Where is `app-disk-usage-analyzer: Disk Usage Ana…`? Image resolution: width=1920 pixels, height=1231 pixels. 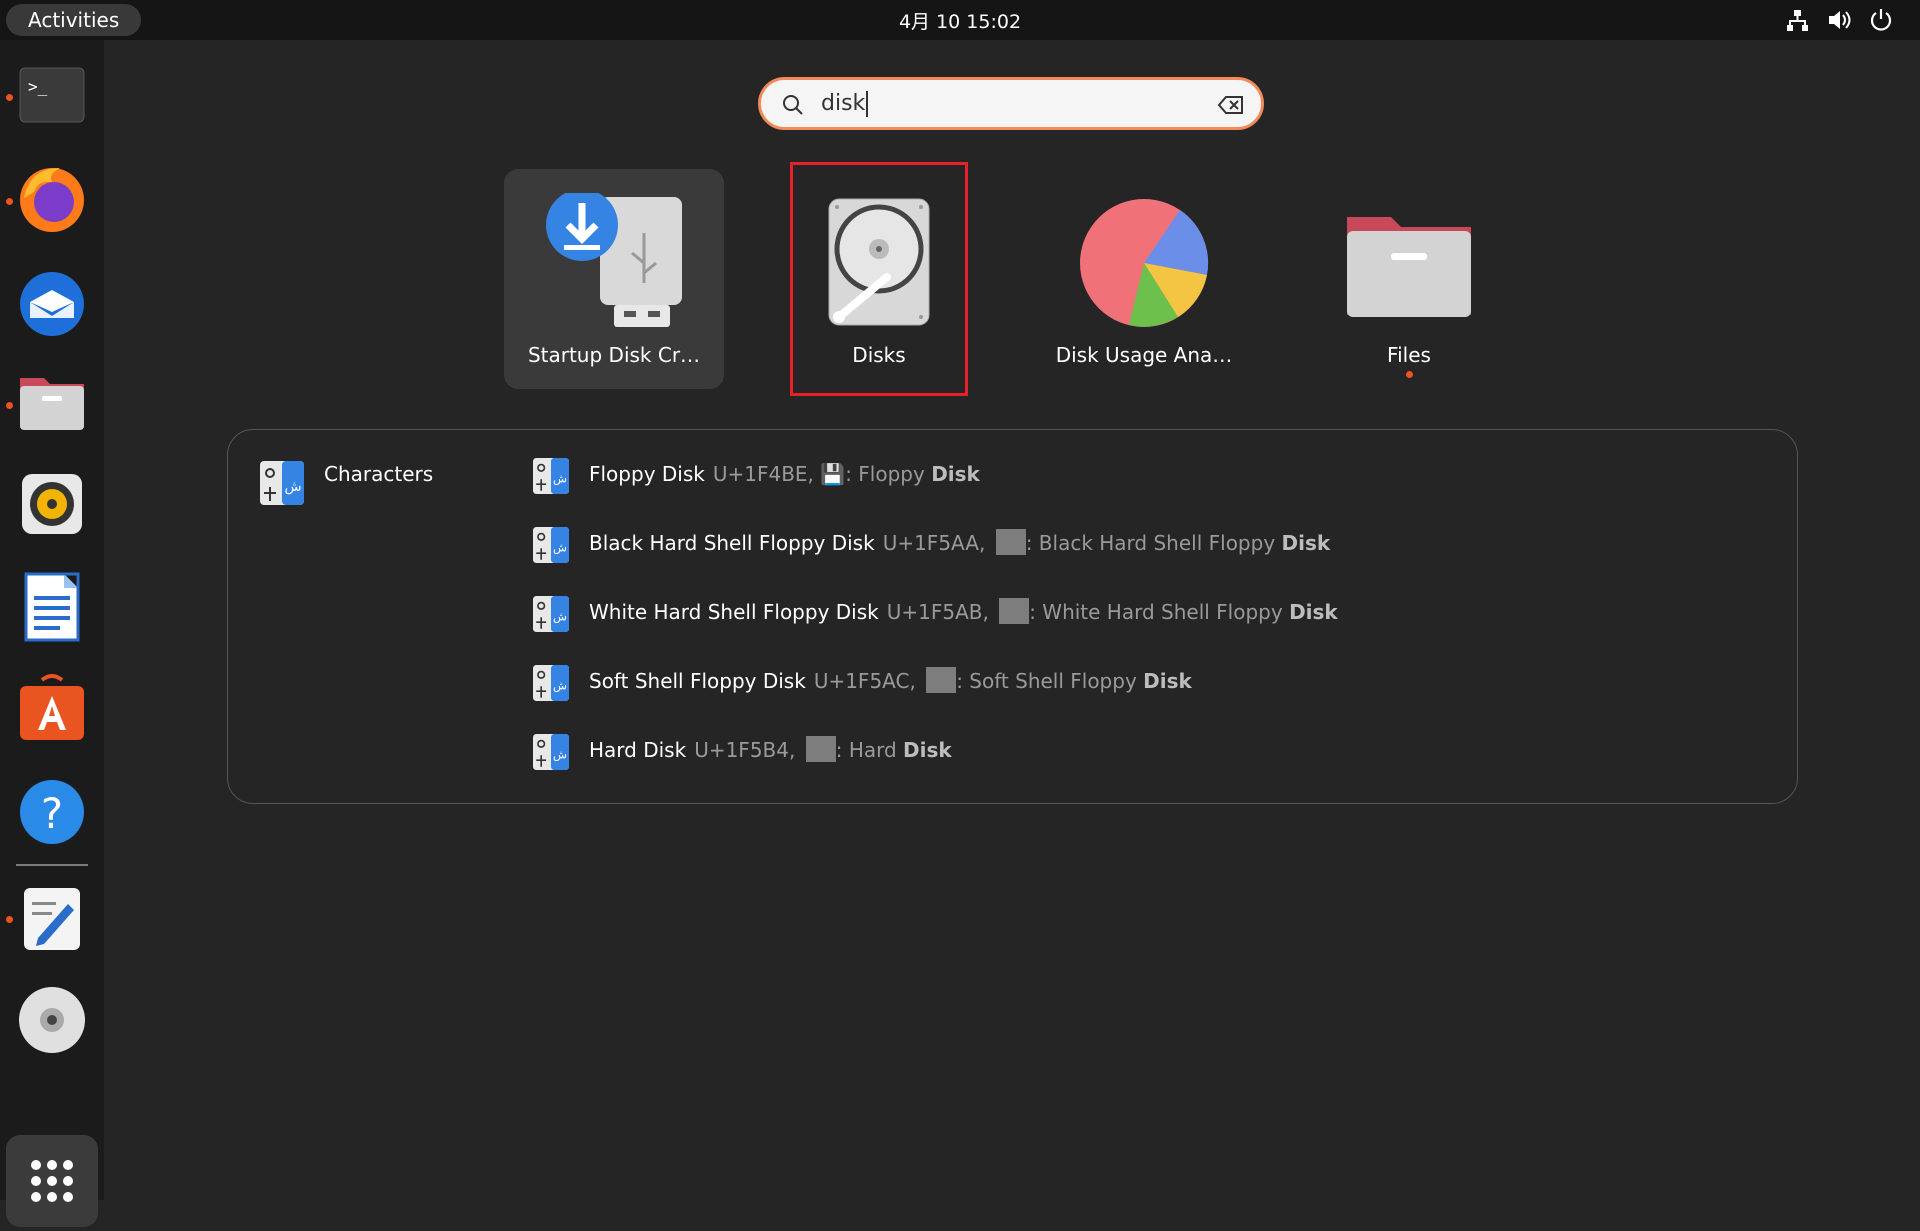 app-disk-usage-analyzer: Disk Usage Ana… is located at coordinates (1144, 279).